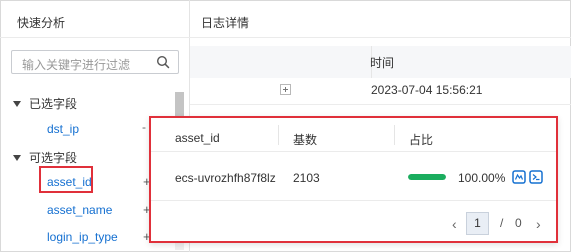  What do you see at coordinates (421, 140) in the screenshot?
I see `header-ratio: 占比` at bounding box center [421, 140].